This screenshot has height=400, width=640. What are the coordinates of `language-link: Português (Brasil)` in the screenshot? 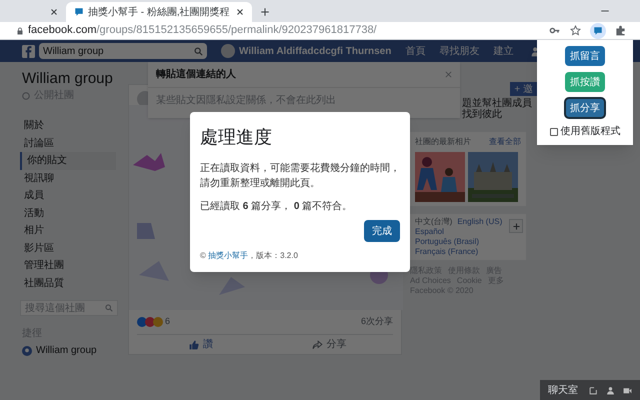 It's located at (447, 242).